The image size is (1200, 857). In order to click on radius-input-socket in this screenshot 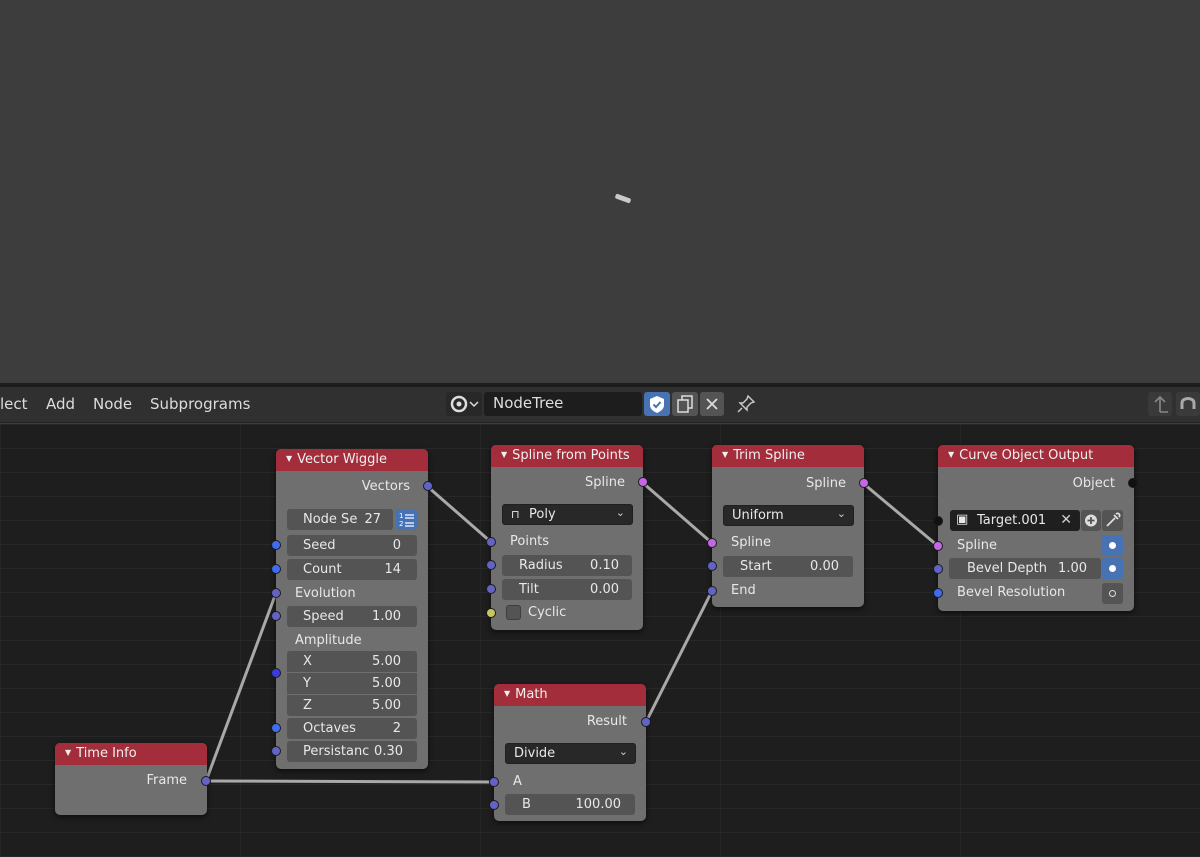, I will do `click(491, 565)`.